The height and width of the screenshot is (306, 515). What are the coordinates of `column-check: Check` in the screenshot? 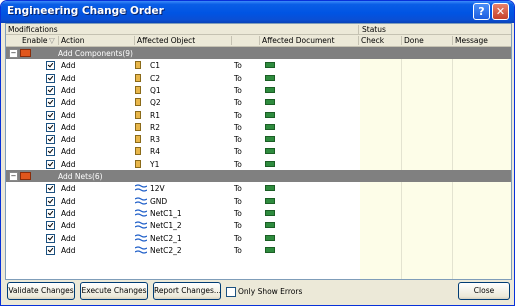 It's located at (372, 40).